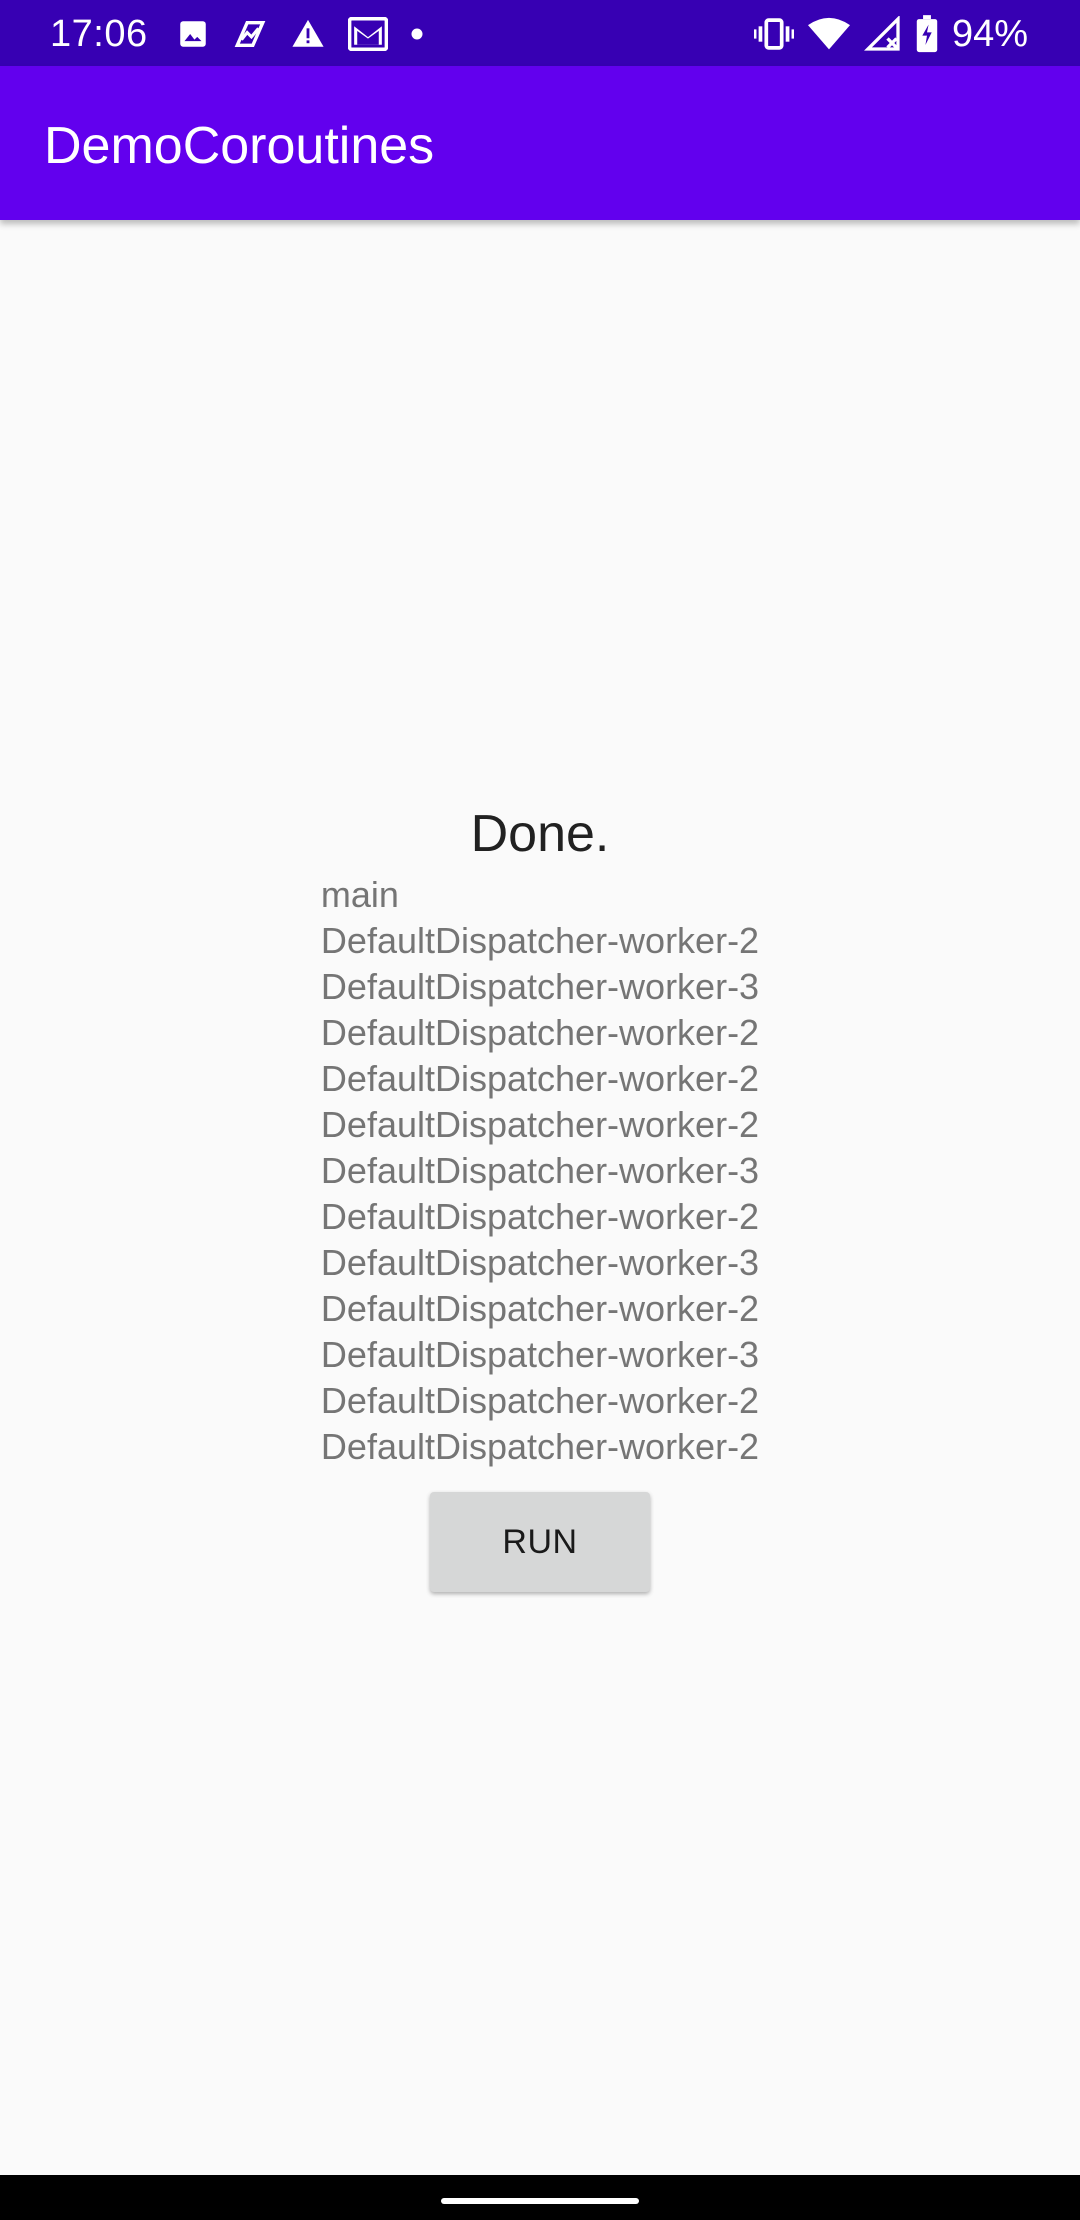 The height and width of the screenshot is (2220, 1080). What do you see at coordinates (773, 34) in the screenshot?
I see `vibrate-icon` at bounding box center [773, 34].